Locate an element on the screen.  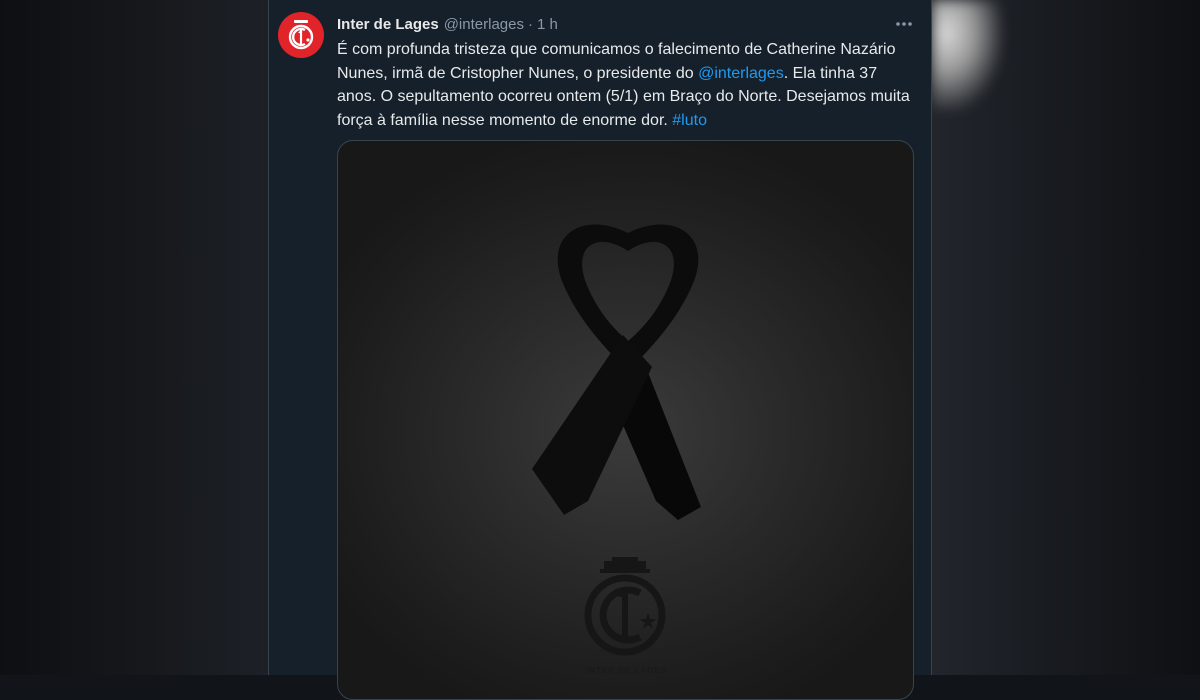
more-options-button is located at coordinates (904, 24).